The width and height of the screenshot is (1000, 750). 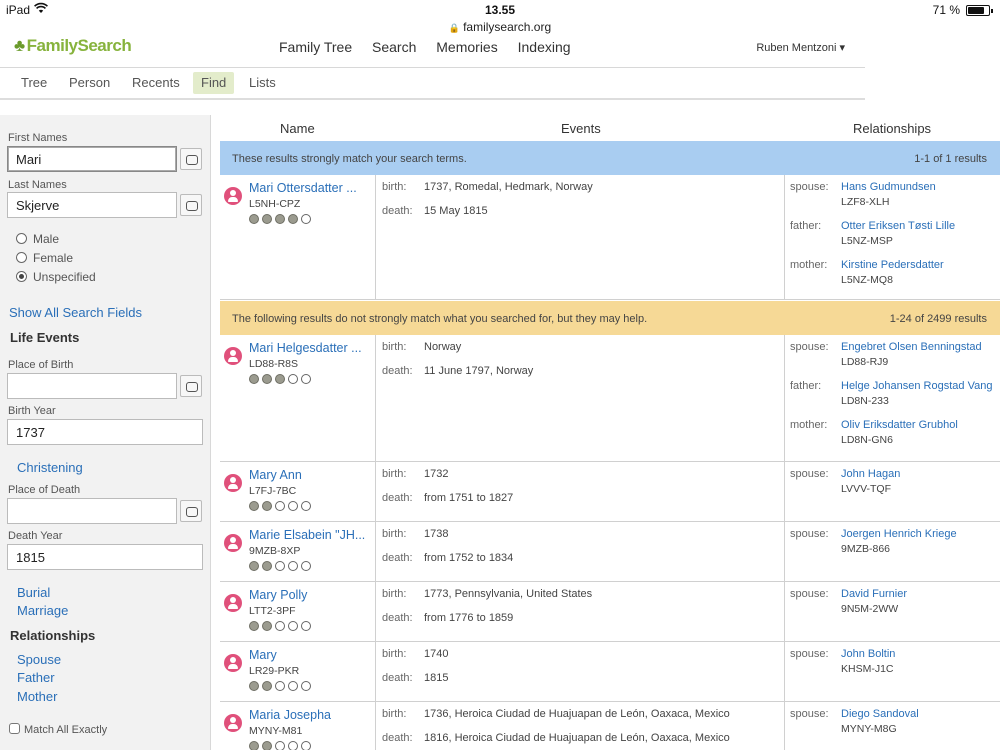 What do you see at coordinates (867, 280) in the screenshot?
I see `relative-id: L5NZ-MQ8` at bounding box center [867, 280].